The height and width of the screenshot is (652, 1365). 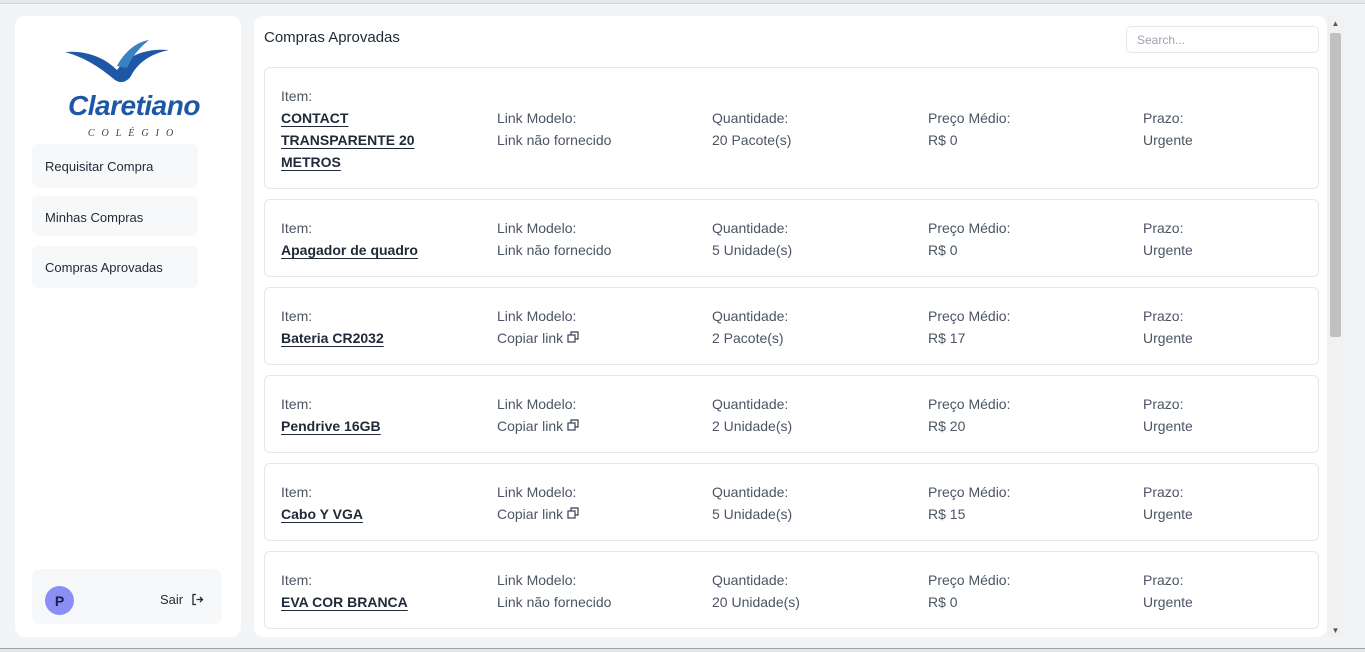 I want to click on quantity-column: Quantidade: 5 Unidade(s), so click(x=752, y=503).